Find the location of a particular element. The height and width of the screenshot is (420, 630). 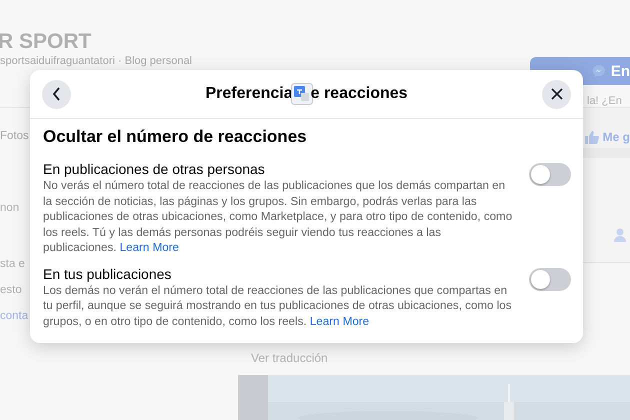

post-text: non is located at coordinates (10, 208).